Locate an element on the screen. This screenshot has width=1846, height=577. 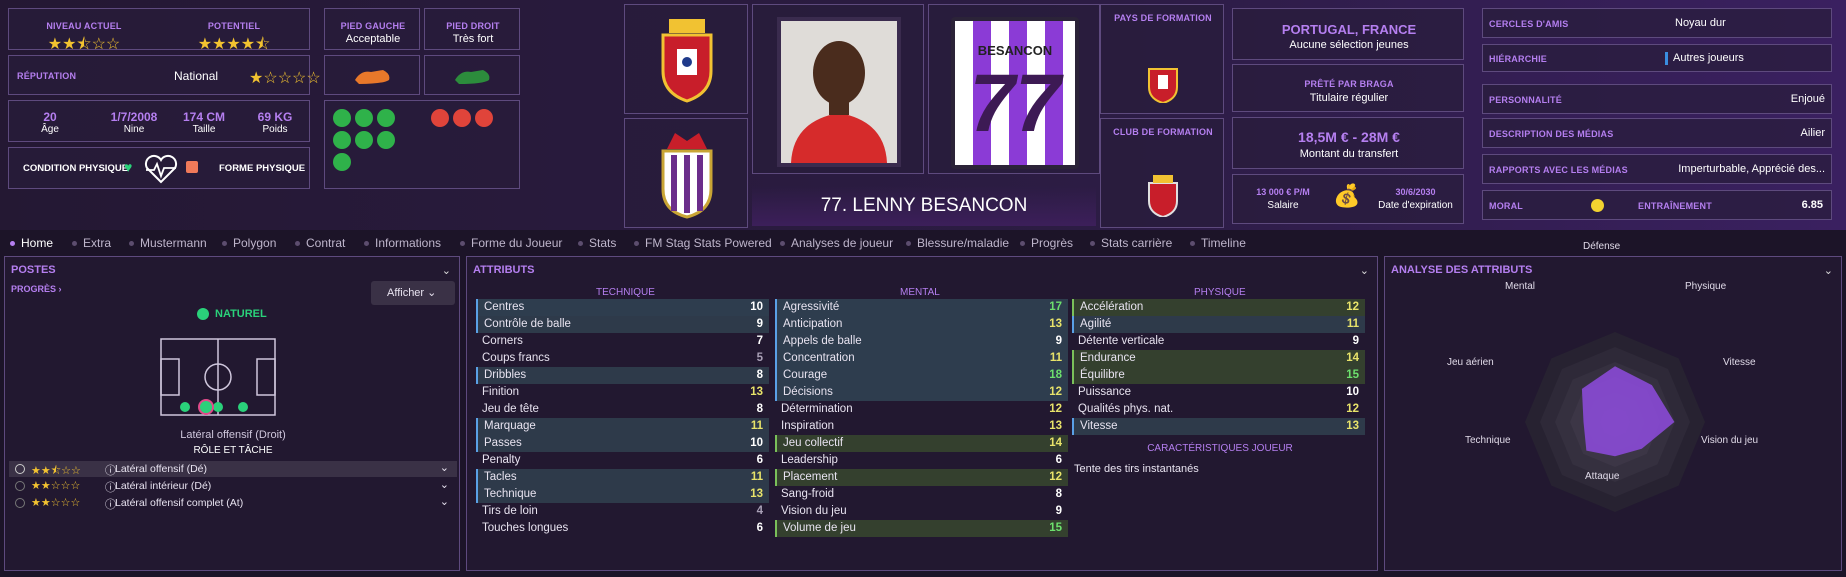
attribute-row: Finition 13 is located at coordinates (622, 392).